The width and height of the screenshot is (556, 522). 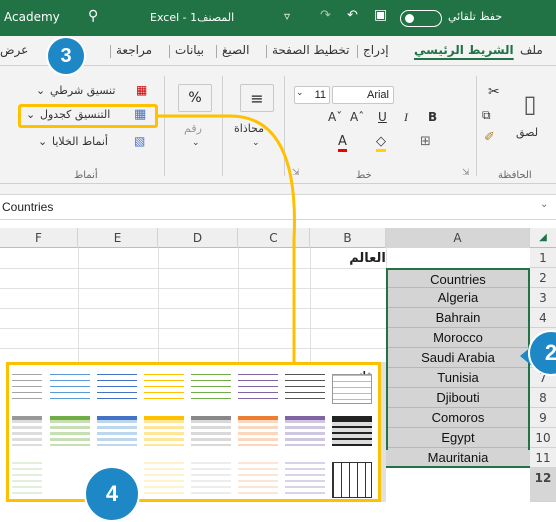 I want to click on table-style-none, so click(x=352, y=389).